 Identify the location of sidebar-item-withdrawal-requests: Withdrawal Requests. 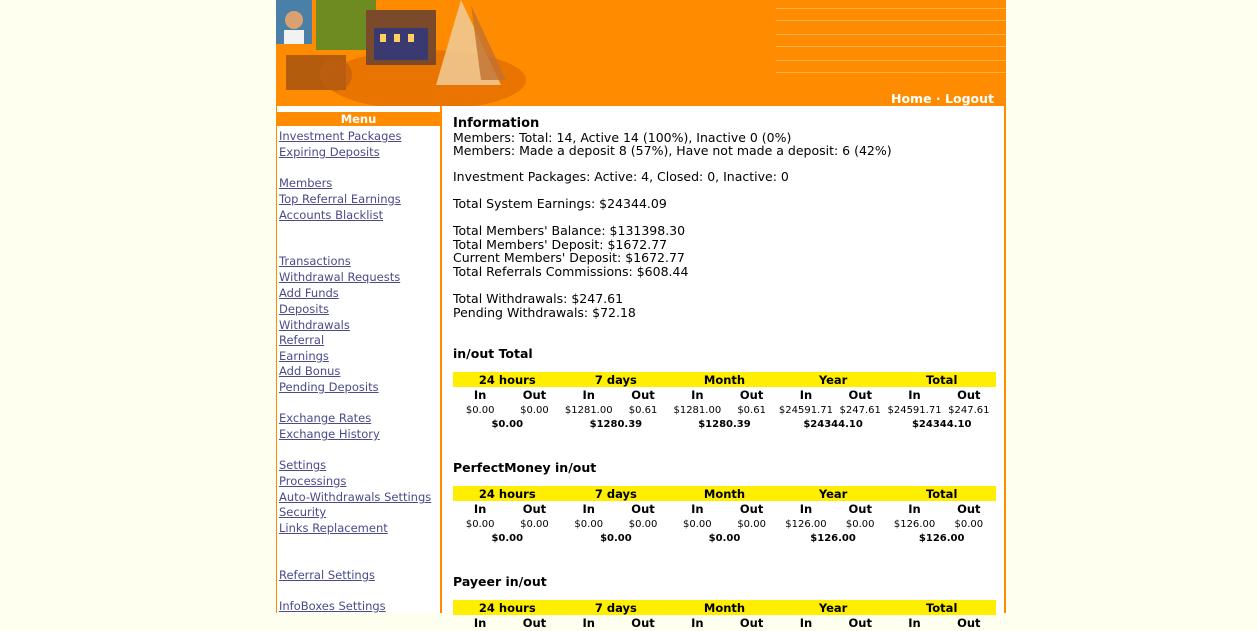
(339, 277).